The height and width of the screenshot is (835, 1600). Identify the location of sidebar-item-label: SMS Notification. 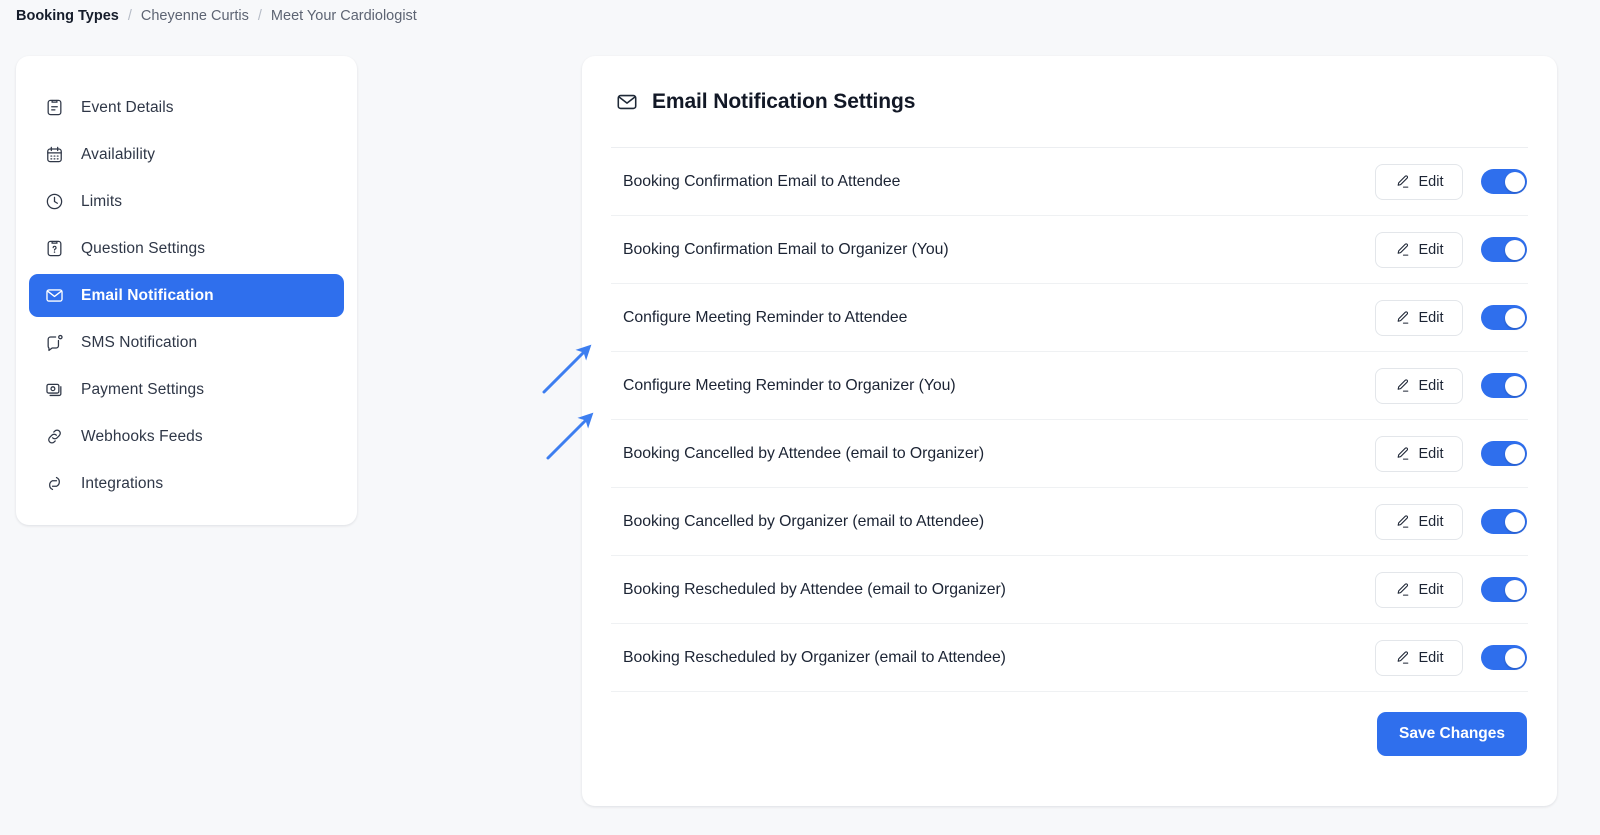
(139, 342).